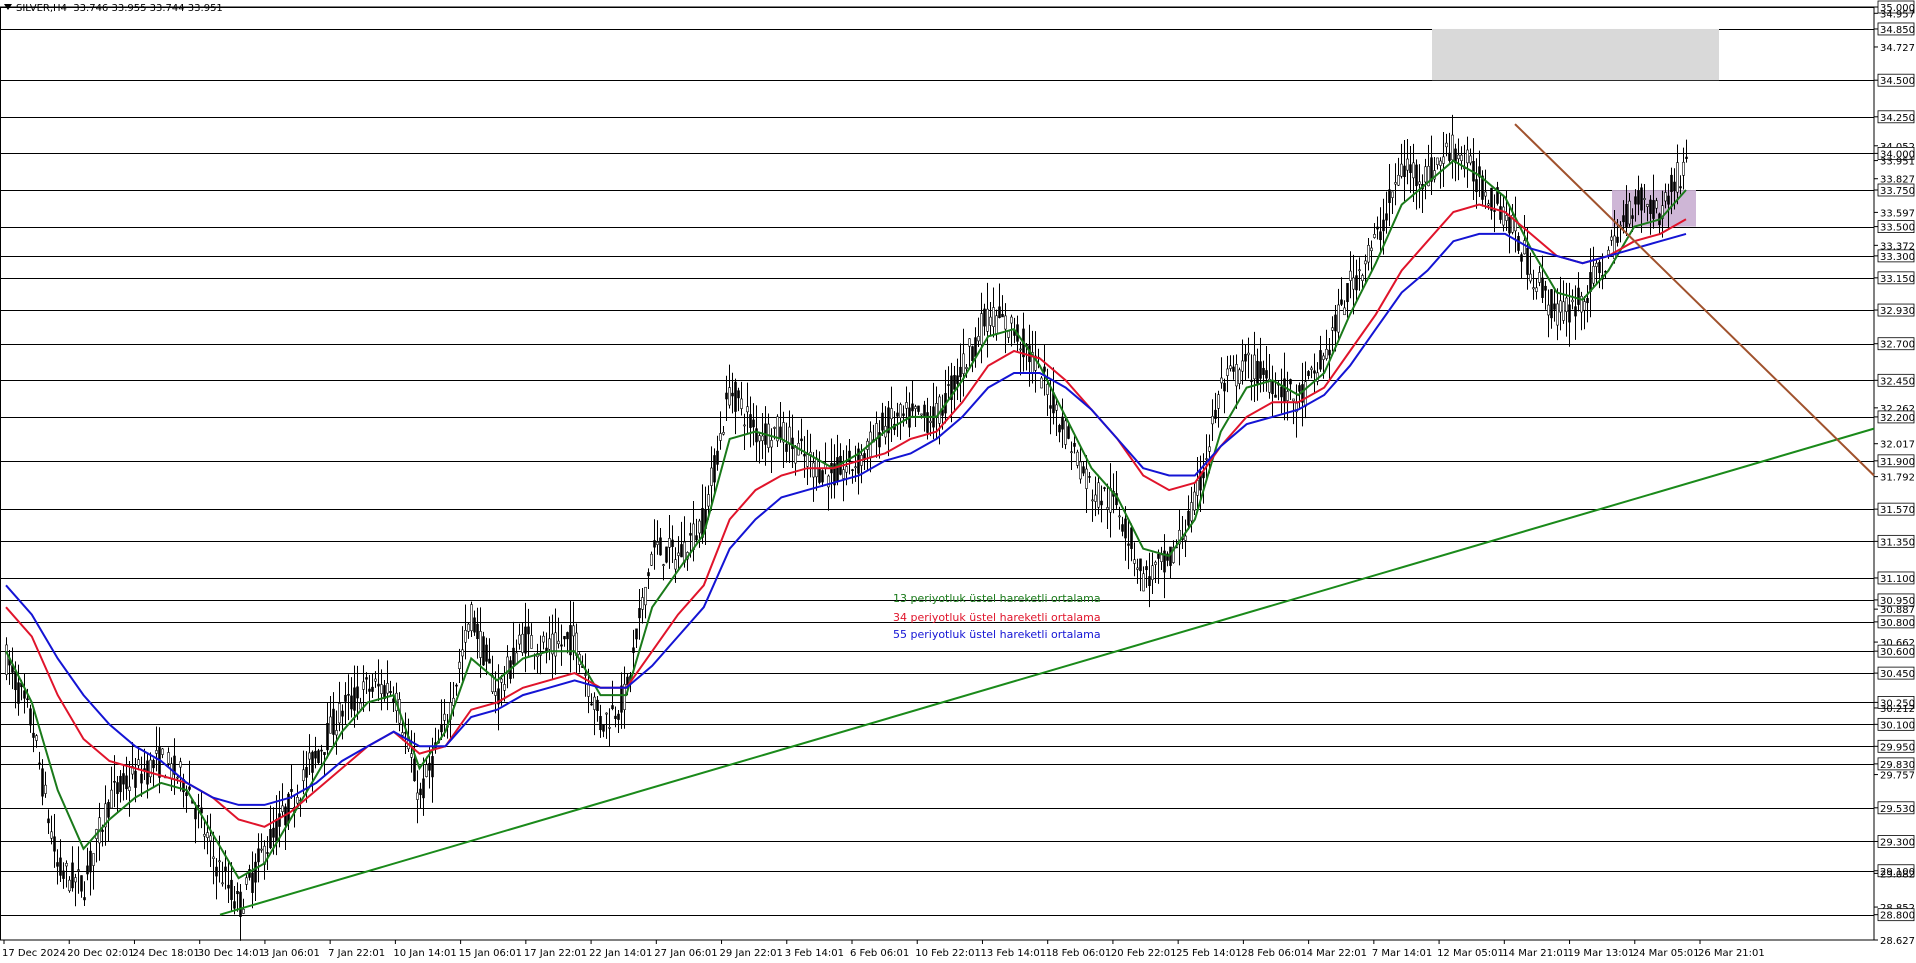 This screenshot has height=963, width=1916. I want to click on y-tick-label: 30.450, so click(1897, 674).